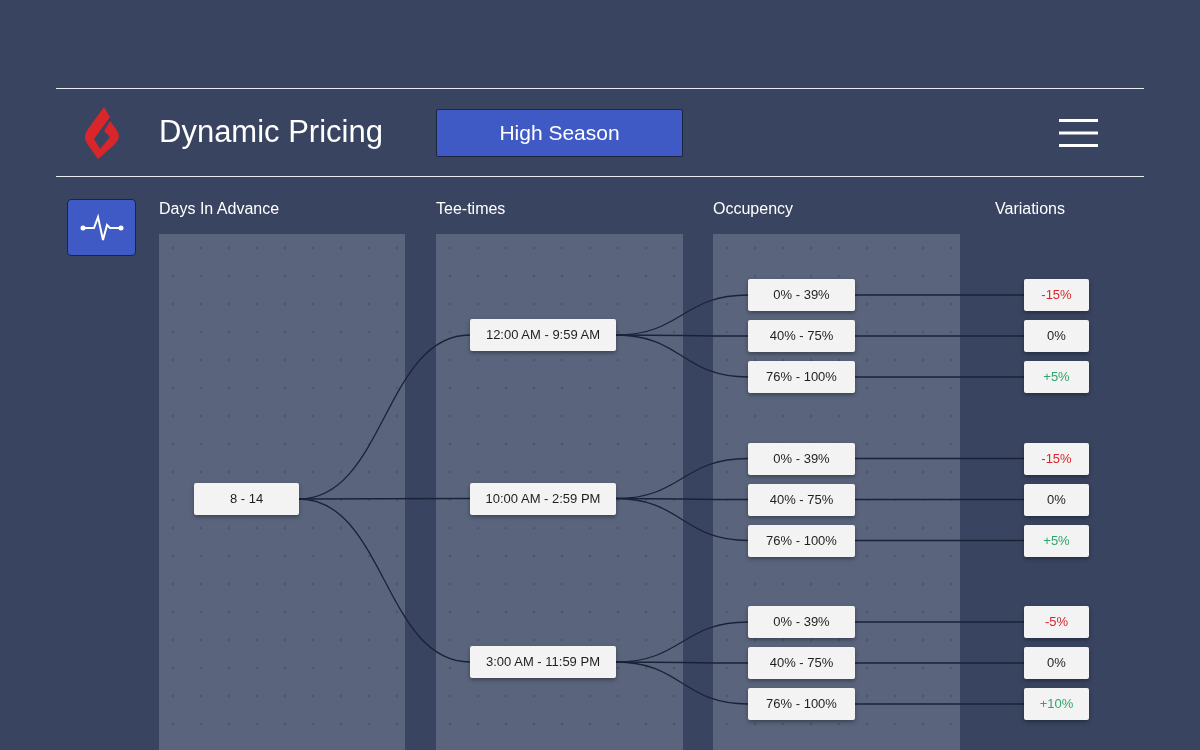 Image resolution: width=1200 pixels, height=750 pixels. Describe the element at coordinates (543, 662) in the screenshot. I see `diagram-node: 3:00 AM - 11:59 PM` at that location.